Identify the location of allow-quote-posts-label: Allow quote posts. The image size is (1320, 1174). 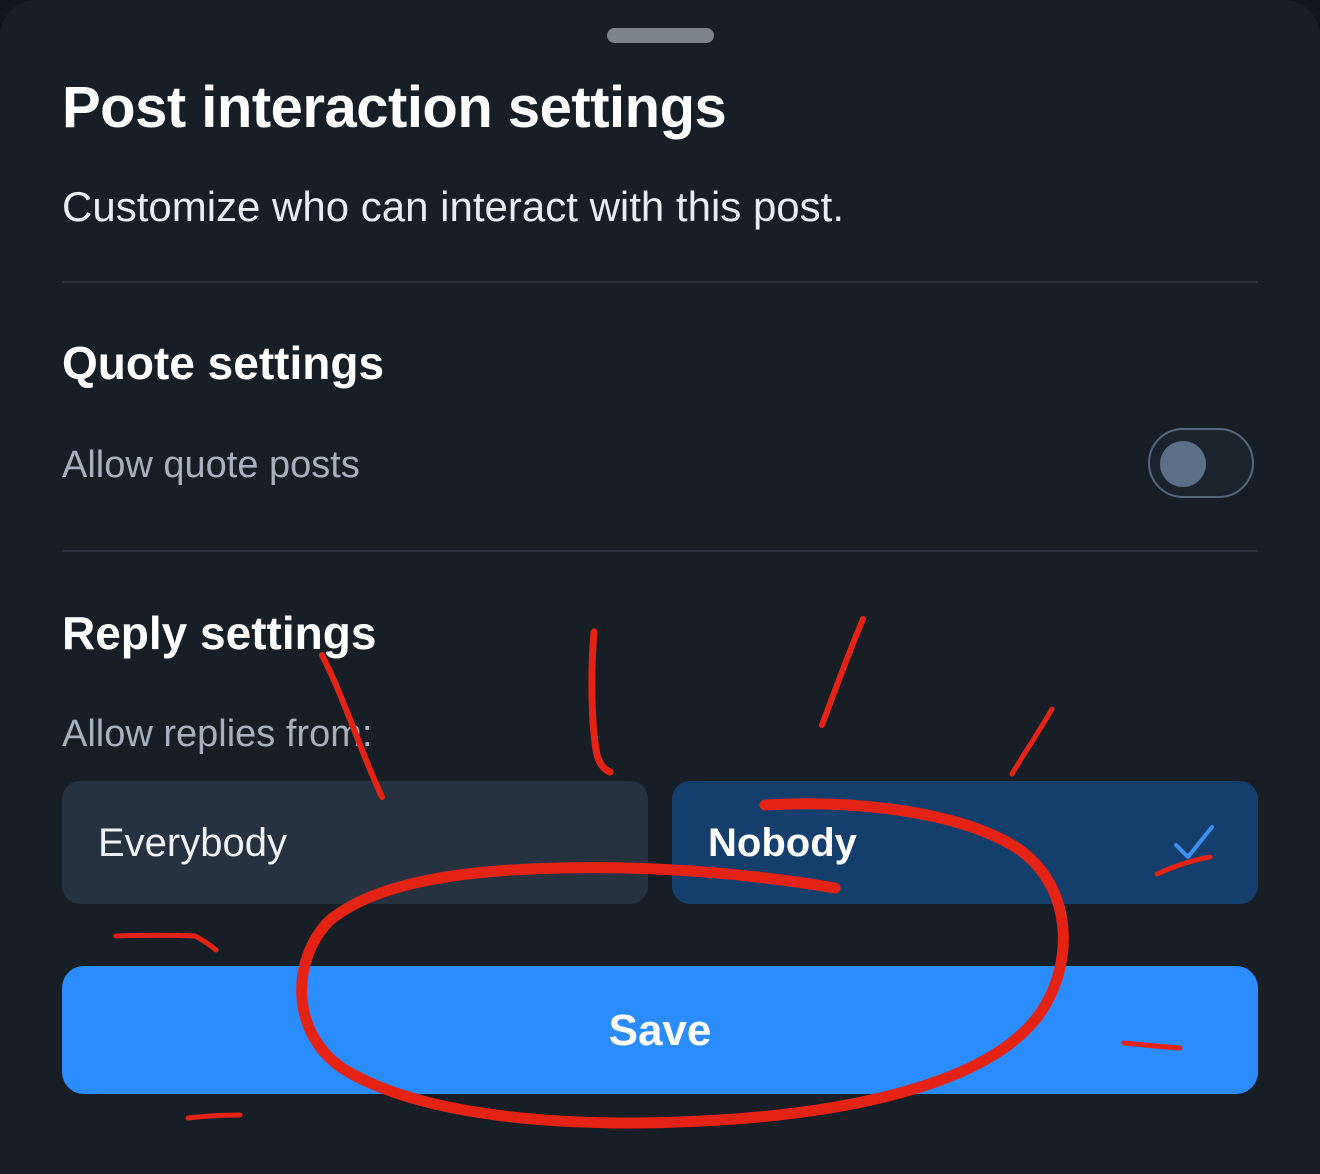
(211, 465).